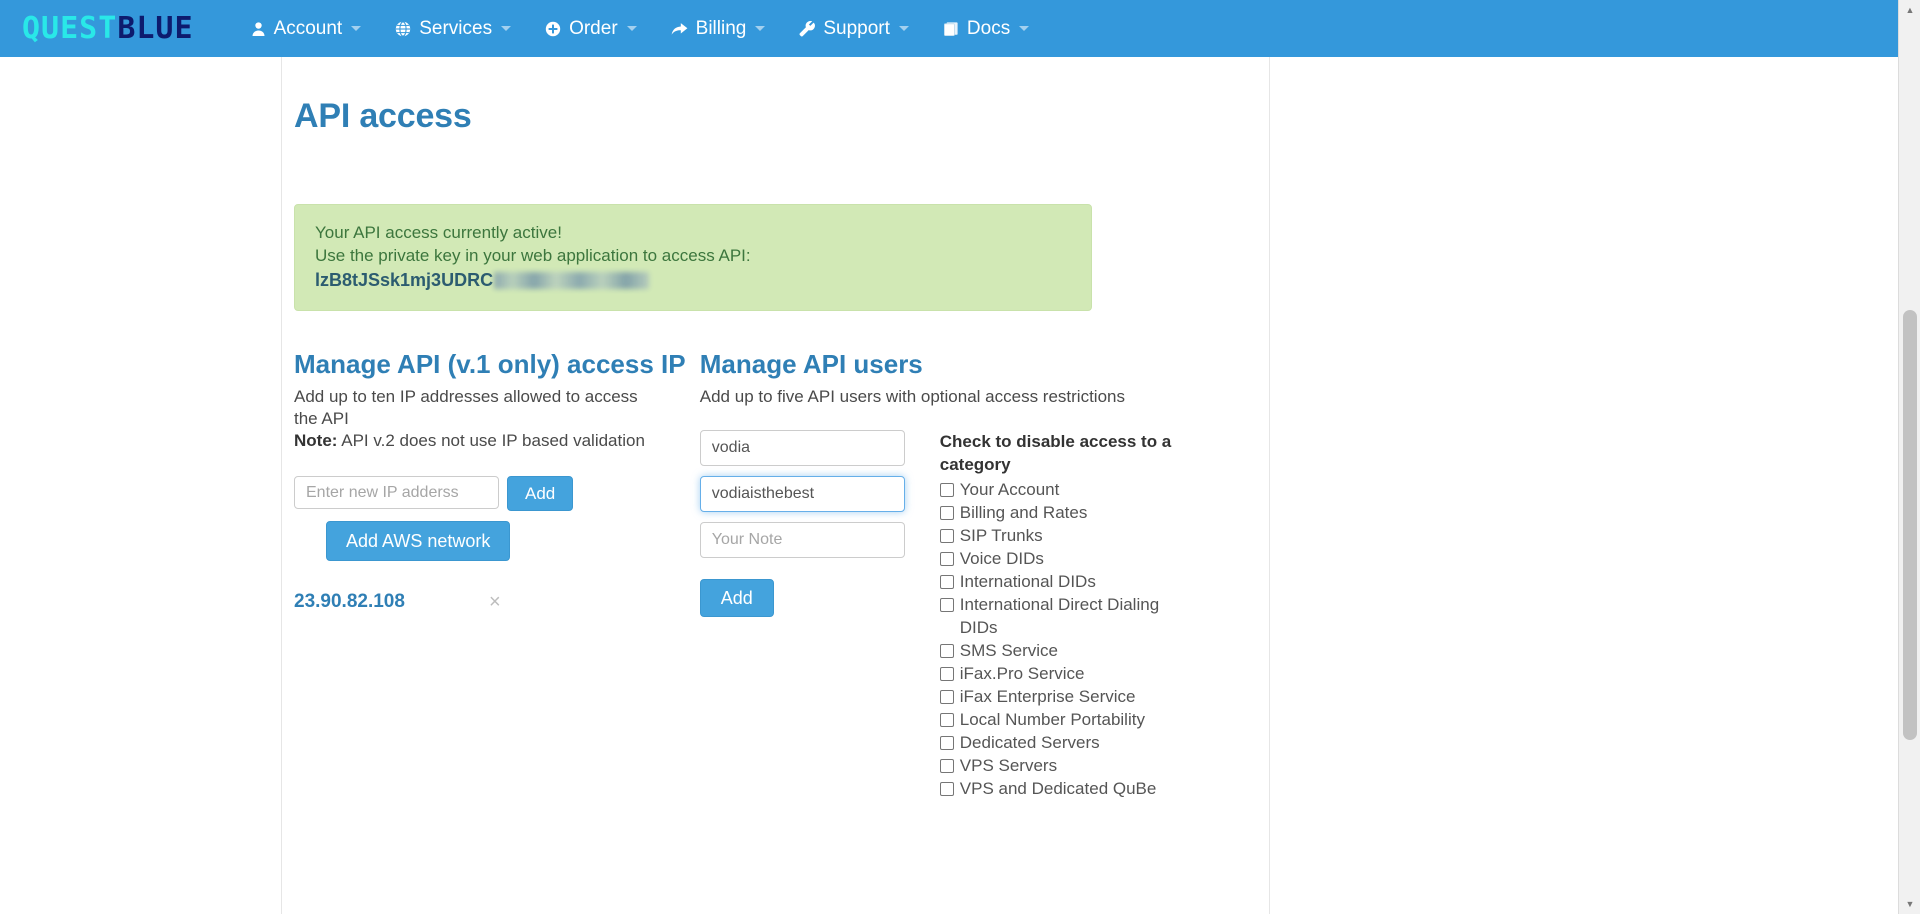 This screenshot has height=914, width=1920. Describe the element at coordinates (1064, 616) in the screenshot. I see `category-row: International Direct Dialing DIDs` at that location.